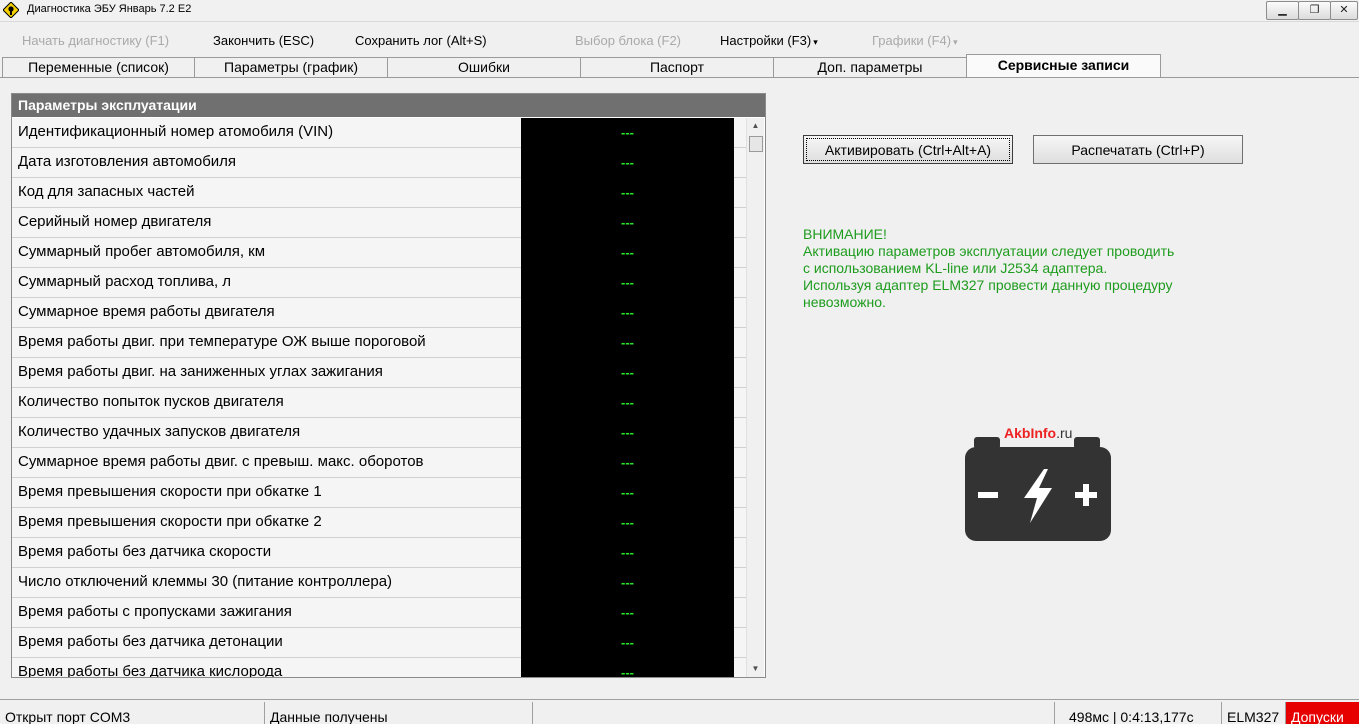 This screenshot has width=1359, height=724. Describe the element at coordinates (677, 67) in the screenshot. I see `tab-passport: Паспорт` at that location.